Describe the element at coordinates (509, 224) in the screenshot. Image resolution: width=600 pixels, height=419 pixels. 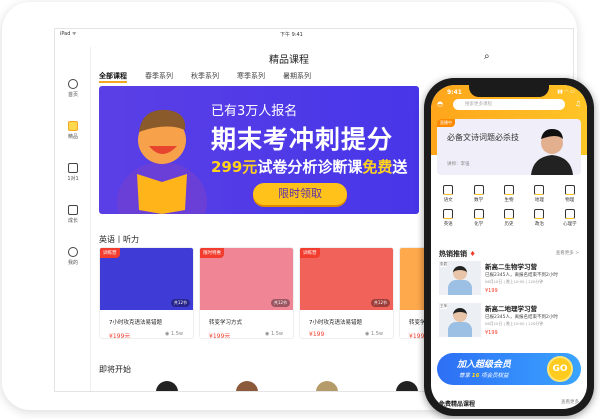
I see `subject-label: 历史` at that location.